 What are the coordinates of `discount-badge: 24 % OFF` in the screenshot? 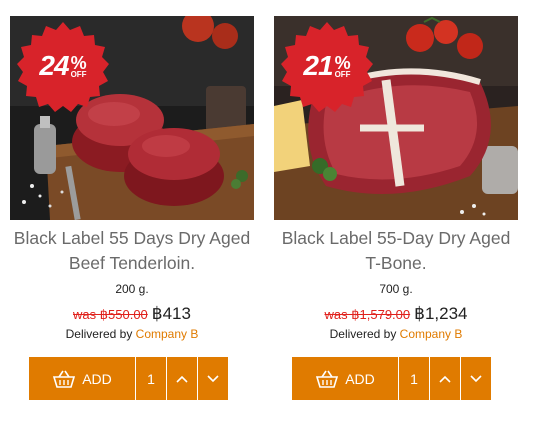 It's located at (63, 66).